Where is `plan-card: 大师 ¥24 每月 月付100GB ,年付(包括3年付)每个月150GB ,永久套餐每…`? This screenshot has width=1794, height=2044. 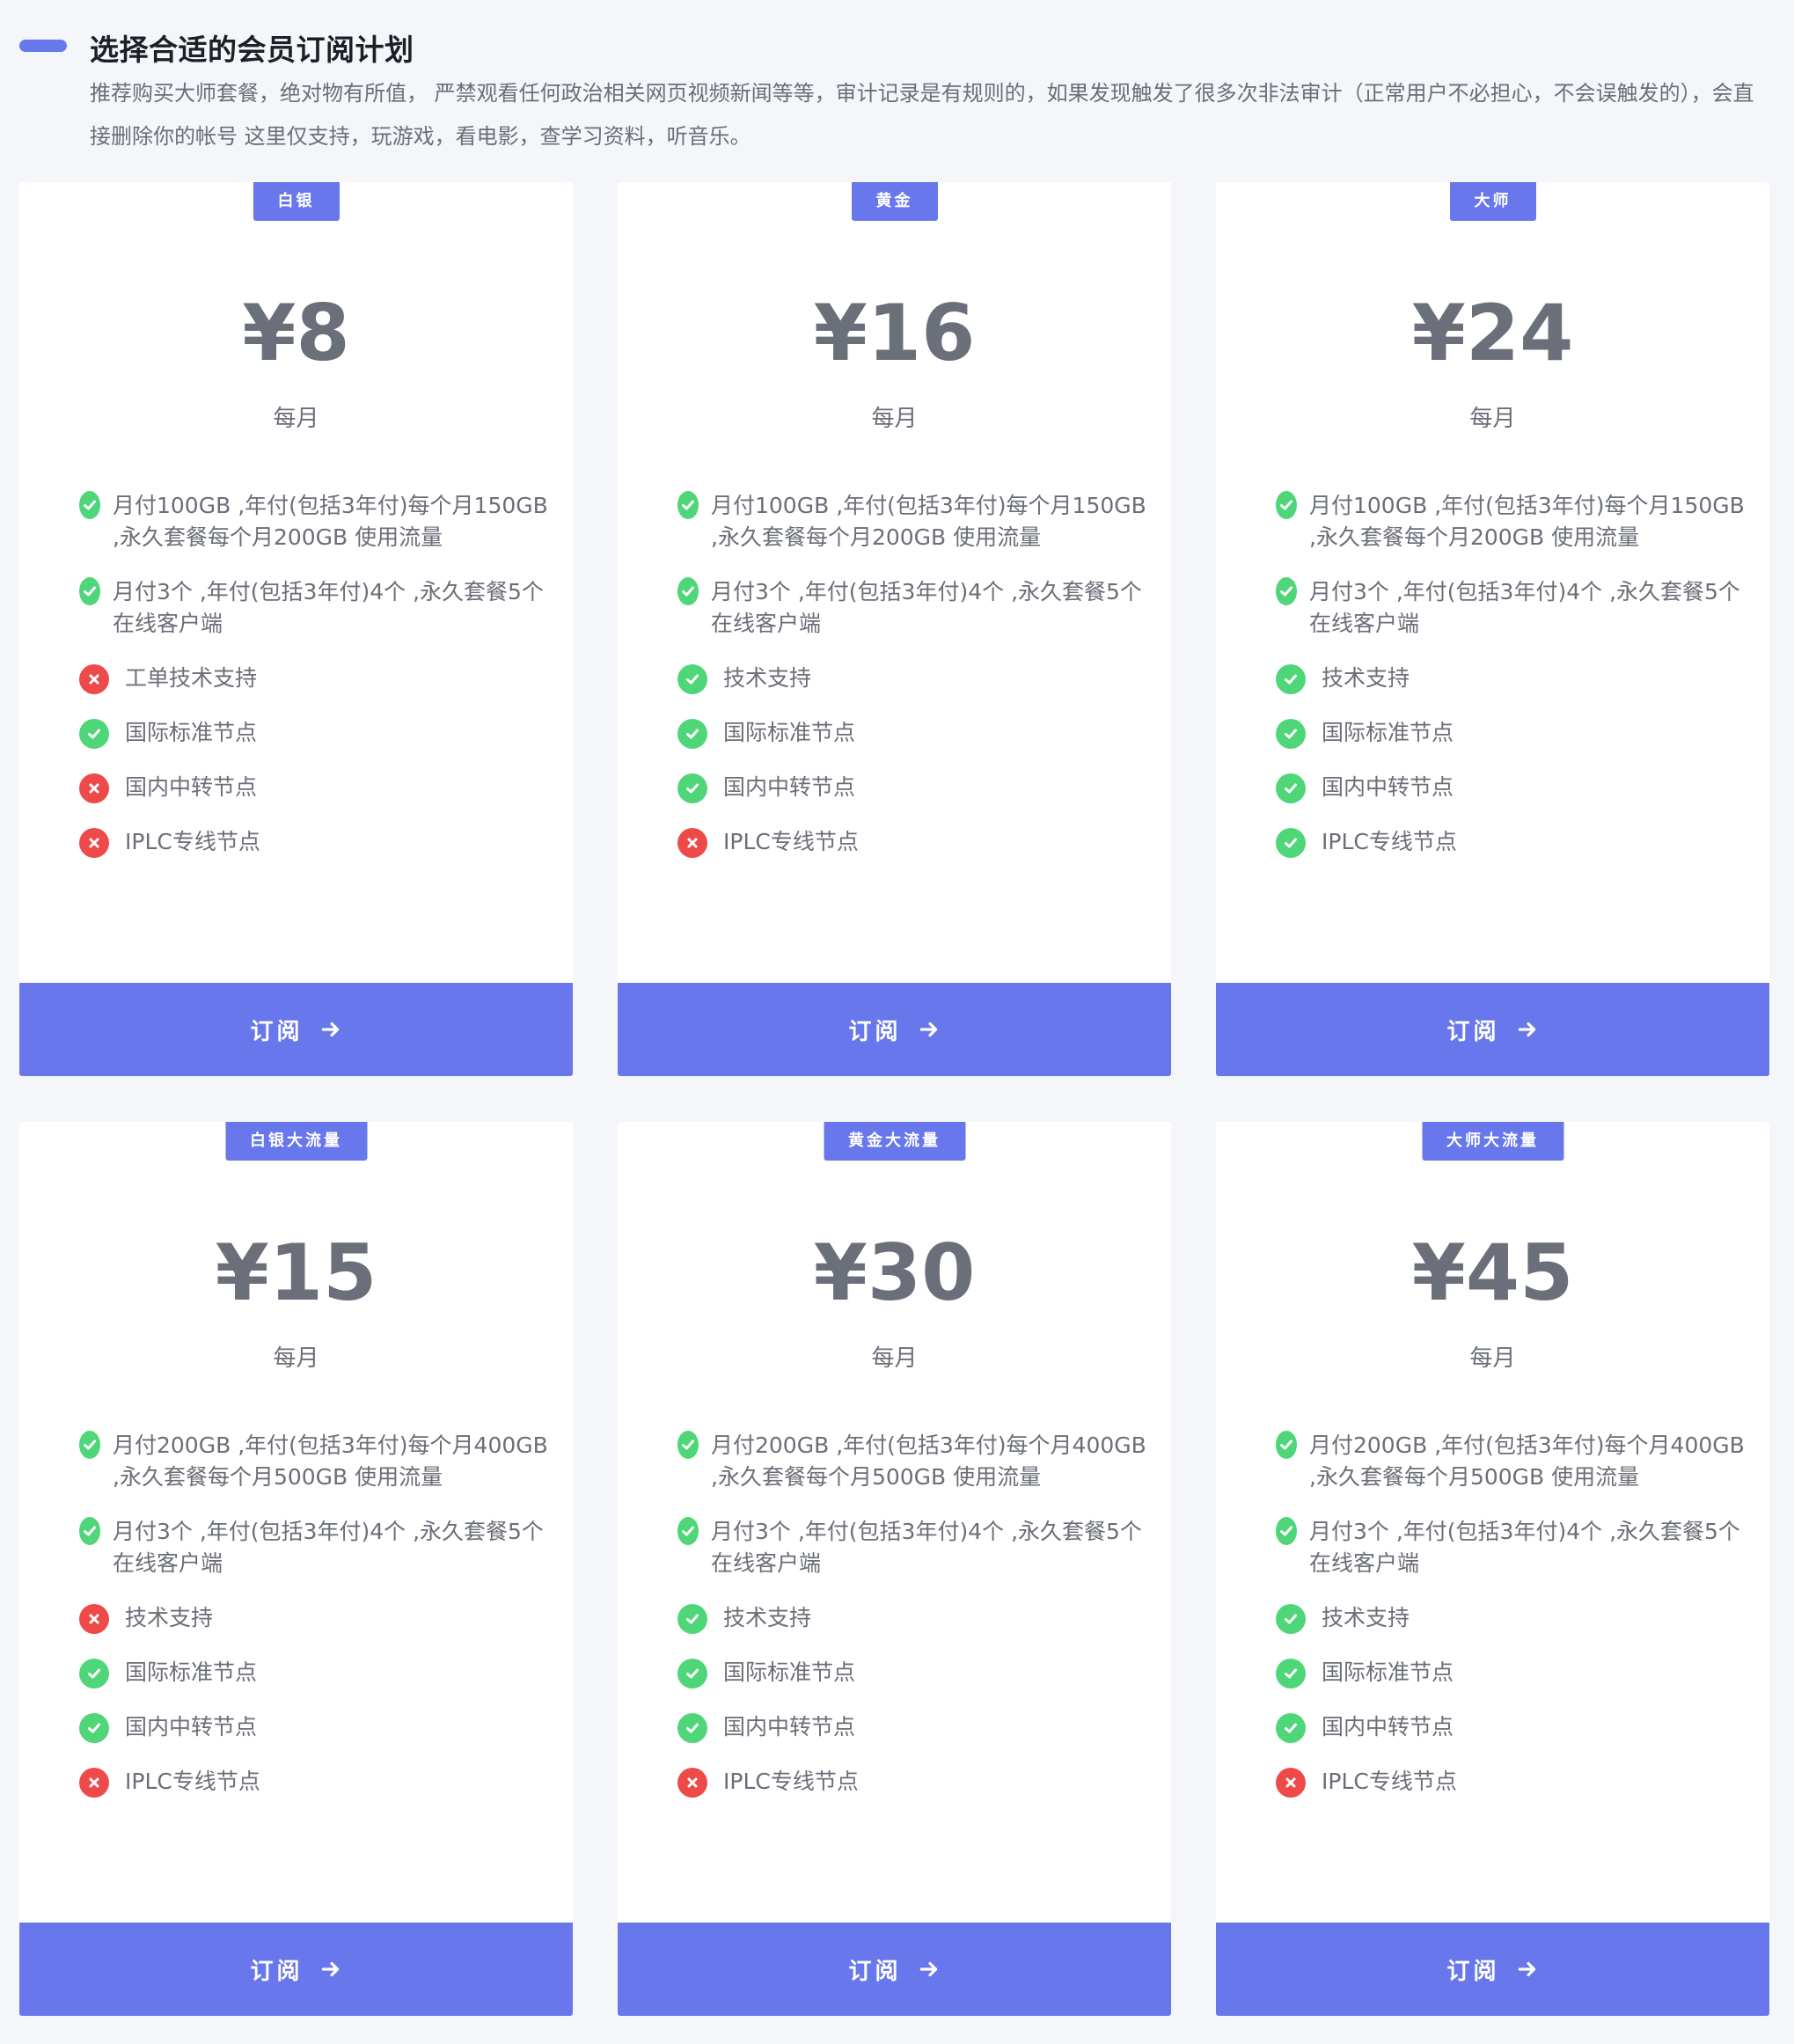
plan-card: 大师 ¥24 每月 月付100GB ,年付(包括3年付)每个月150GB ,永久套餐每… is located at coordinates (1493, 629).